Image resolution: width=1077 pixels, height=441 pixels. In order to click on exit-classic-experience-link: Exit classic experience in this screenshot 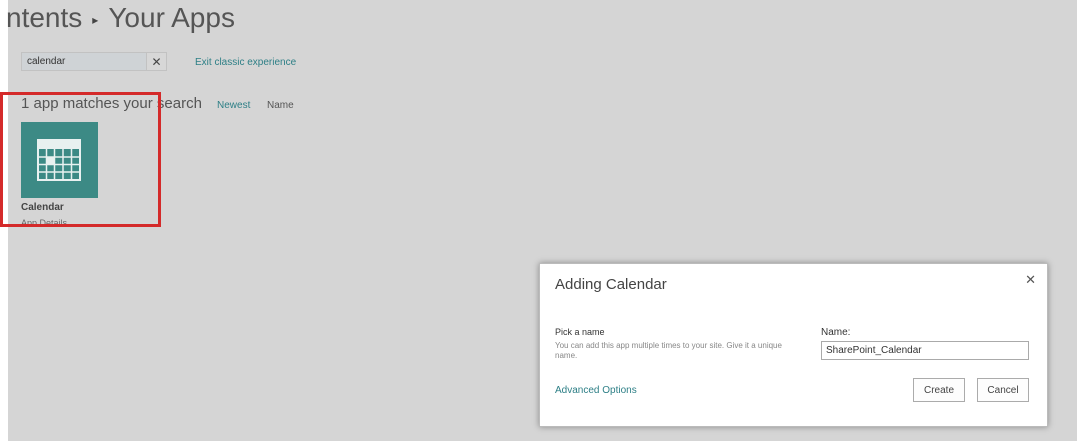, I will do `click(245, 62)`.